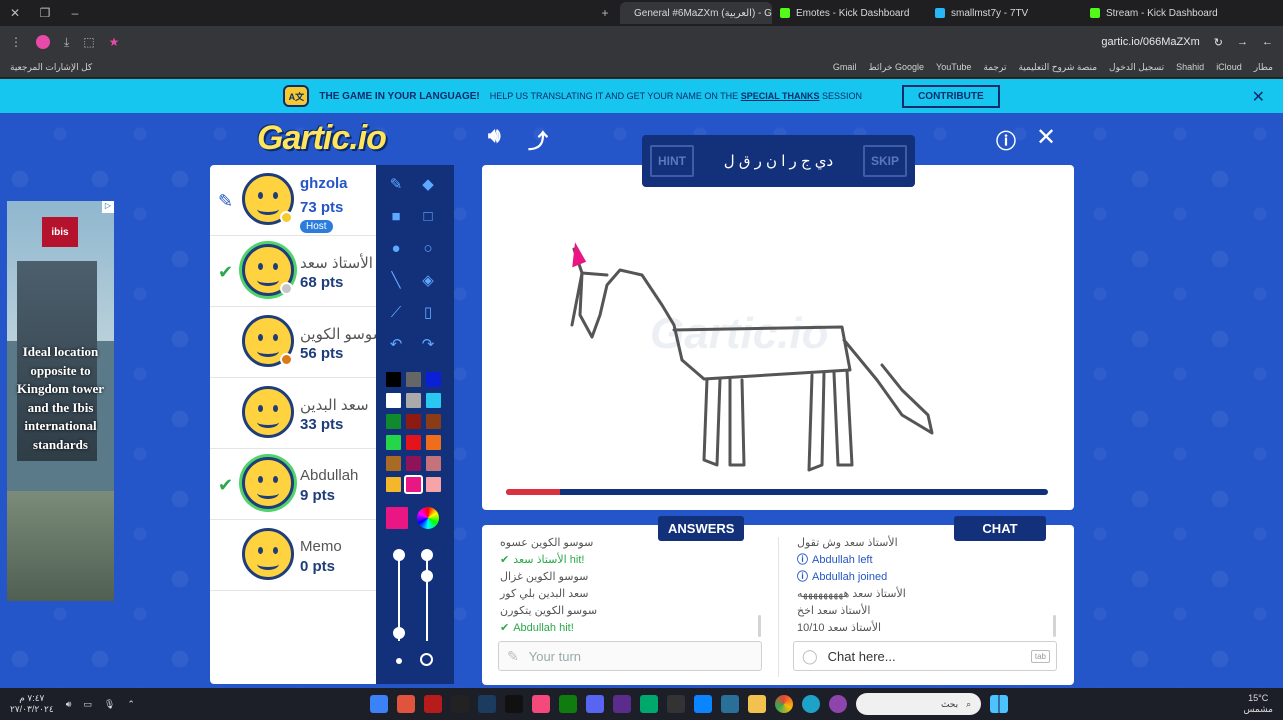 The image size is (1283, 720). Describe the element at coordinates (114, 42) in the screenshot. I see `star-icon: ★` at that location.